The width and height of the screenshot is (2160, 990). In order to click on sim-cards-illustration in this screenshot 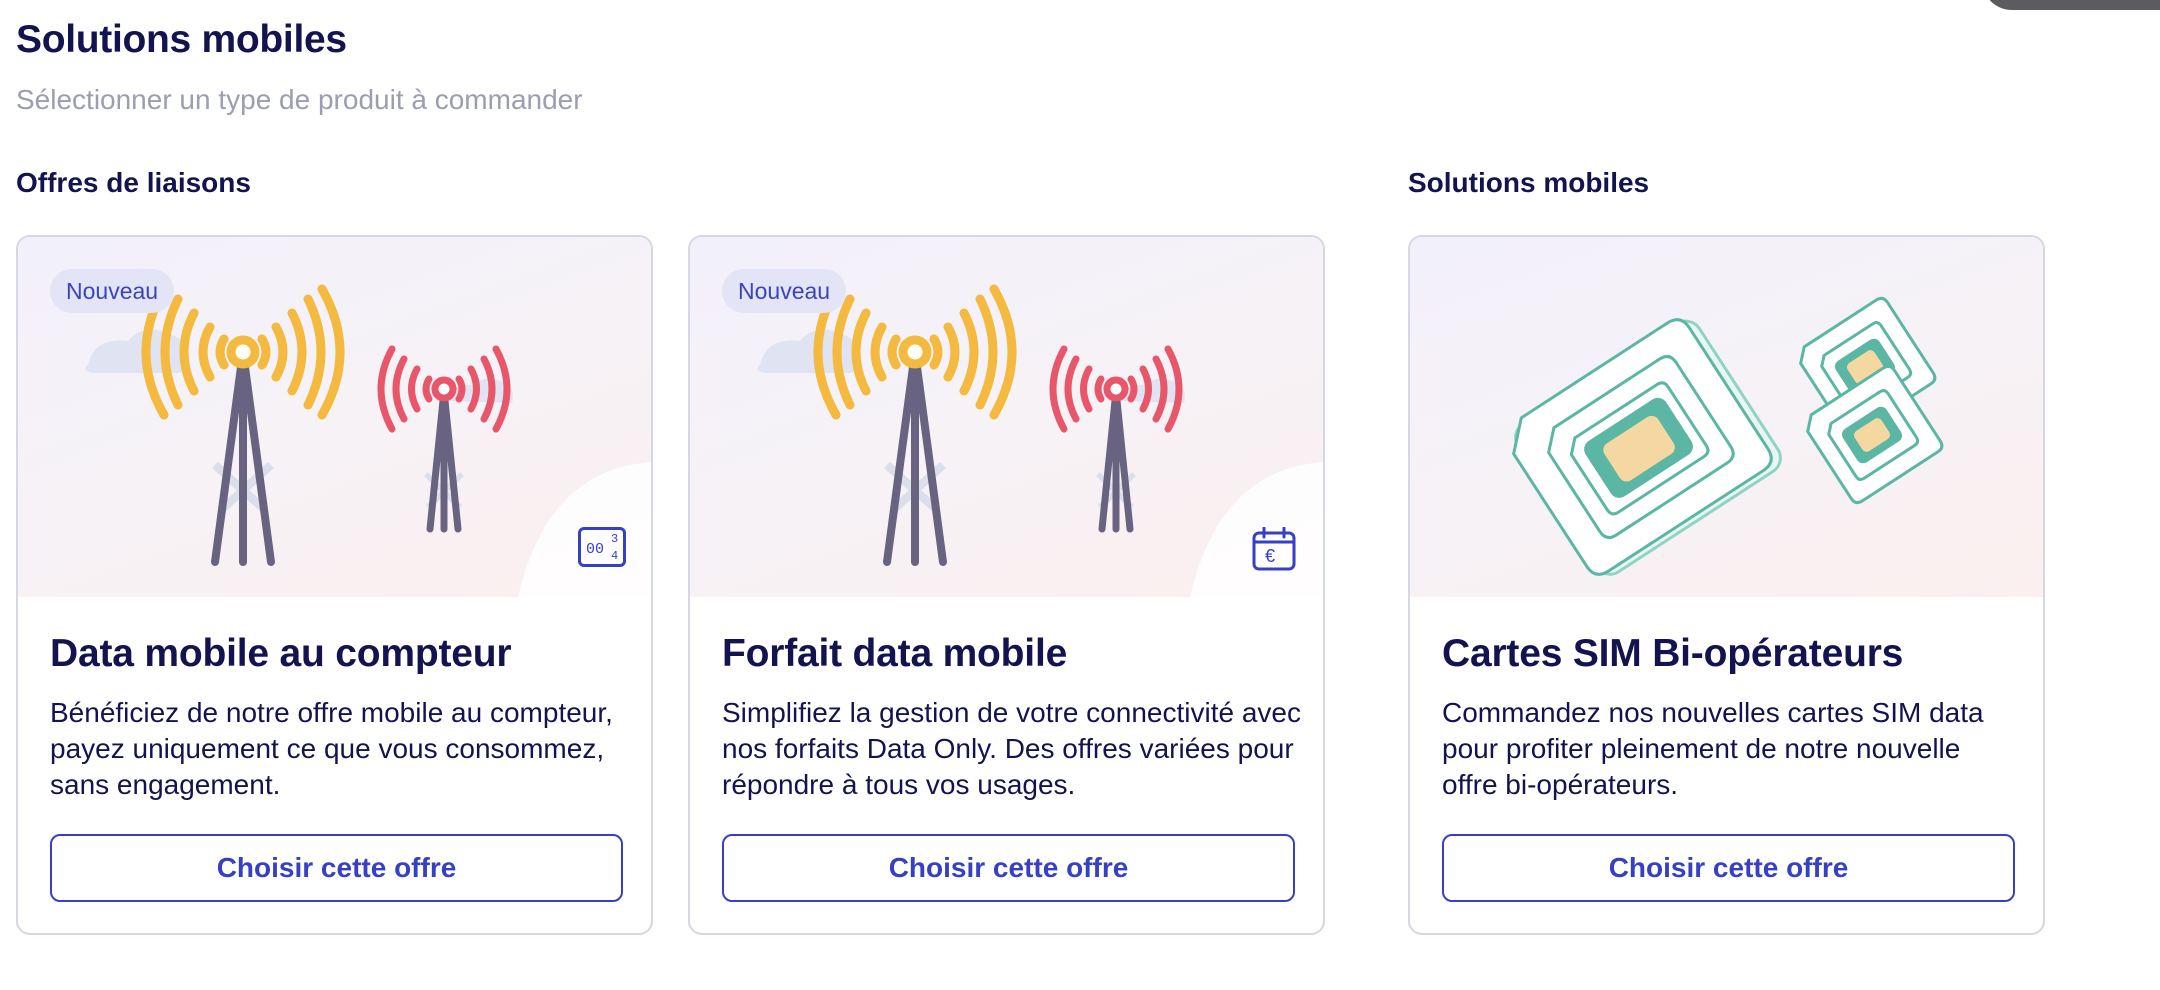, I will do `click(1726, 417)`.